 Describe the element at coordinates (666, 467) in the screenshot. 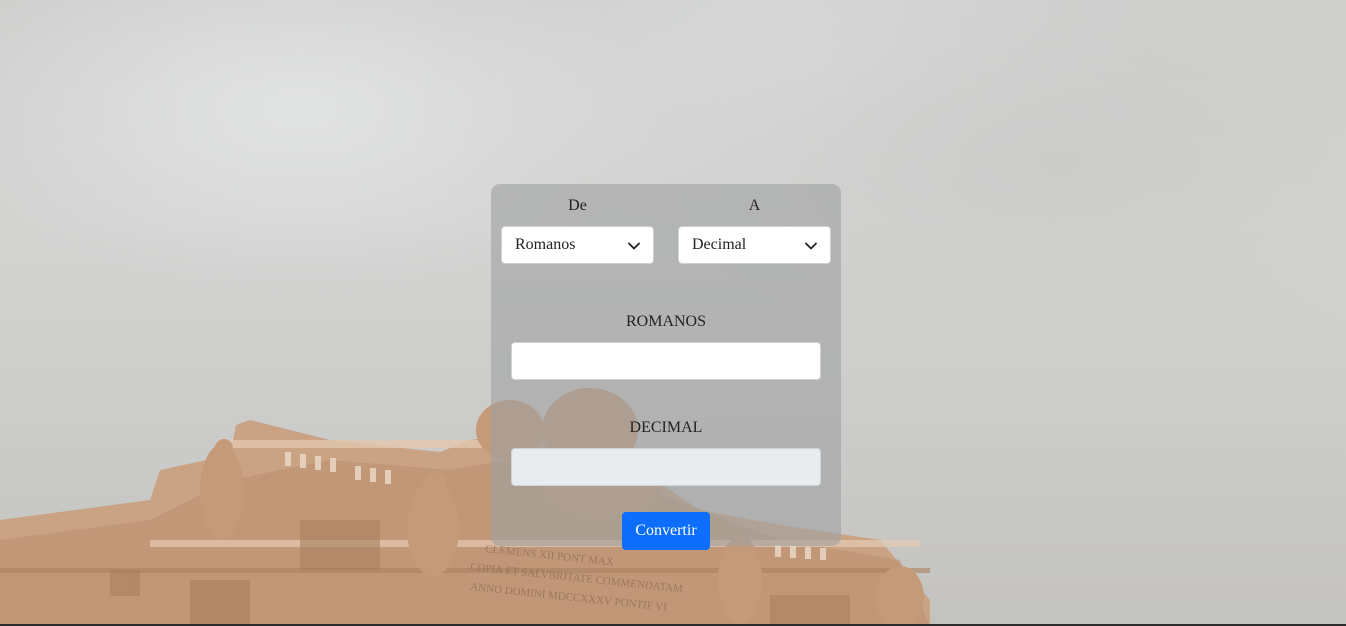

I see `decimal-output` at that location.